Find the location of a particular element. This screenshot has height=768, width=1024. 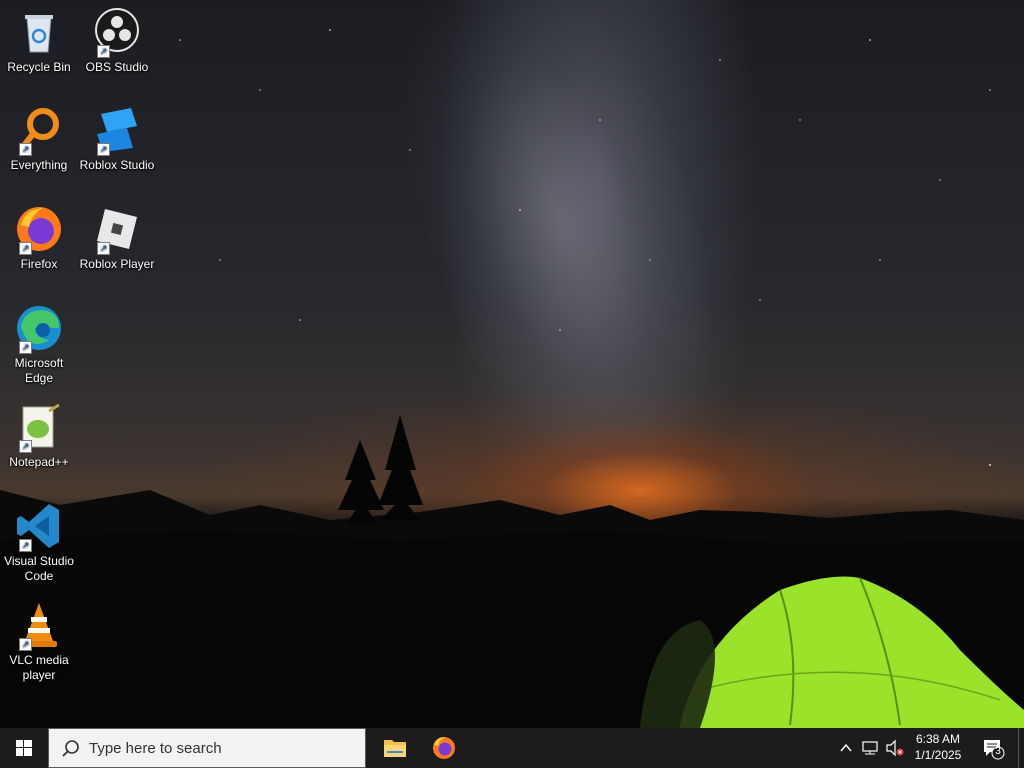

volume-muted-icon is located at coordinates (895, 748).